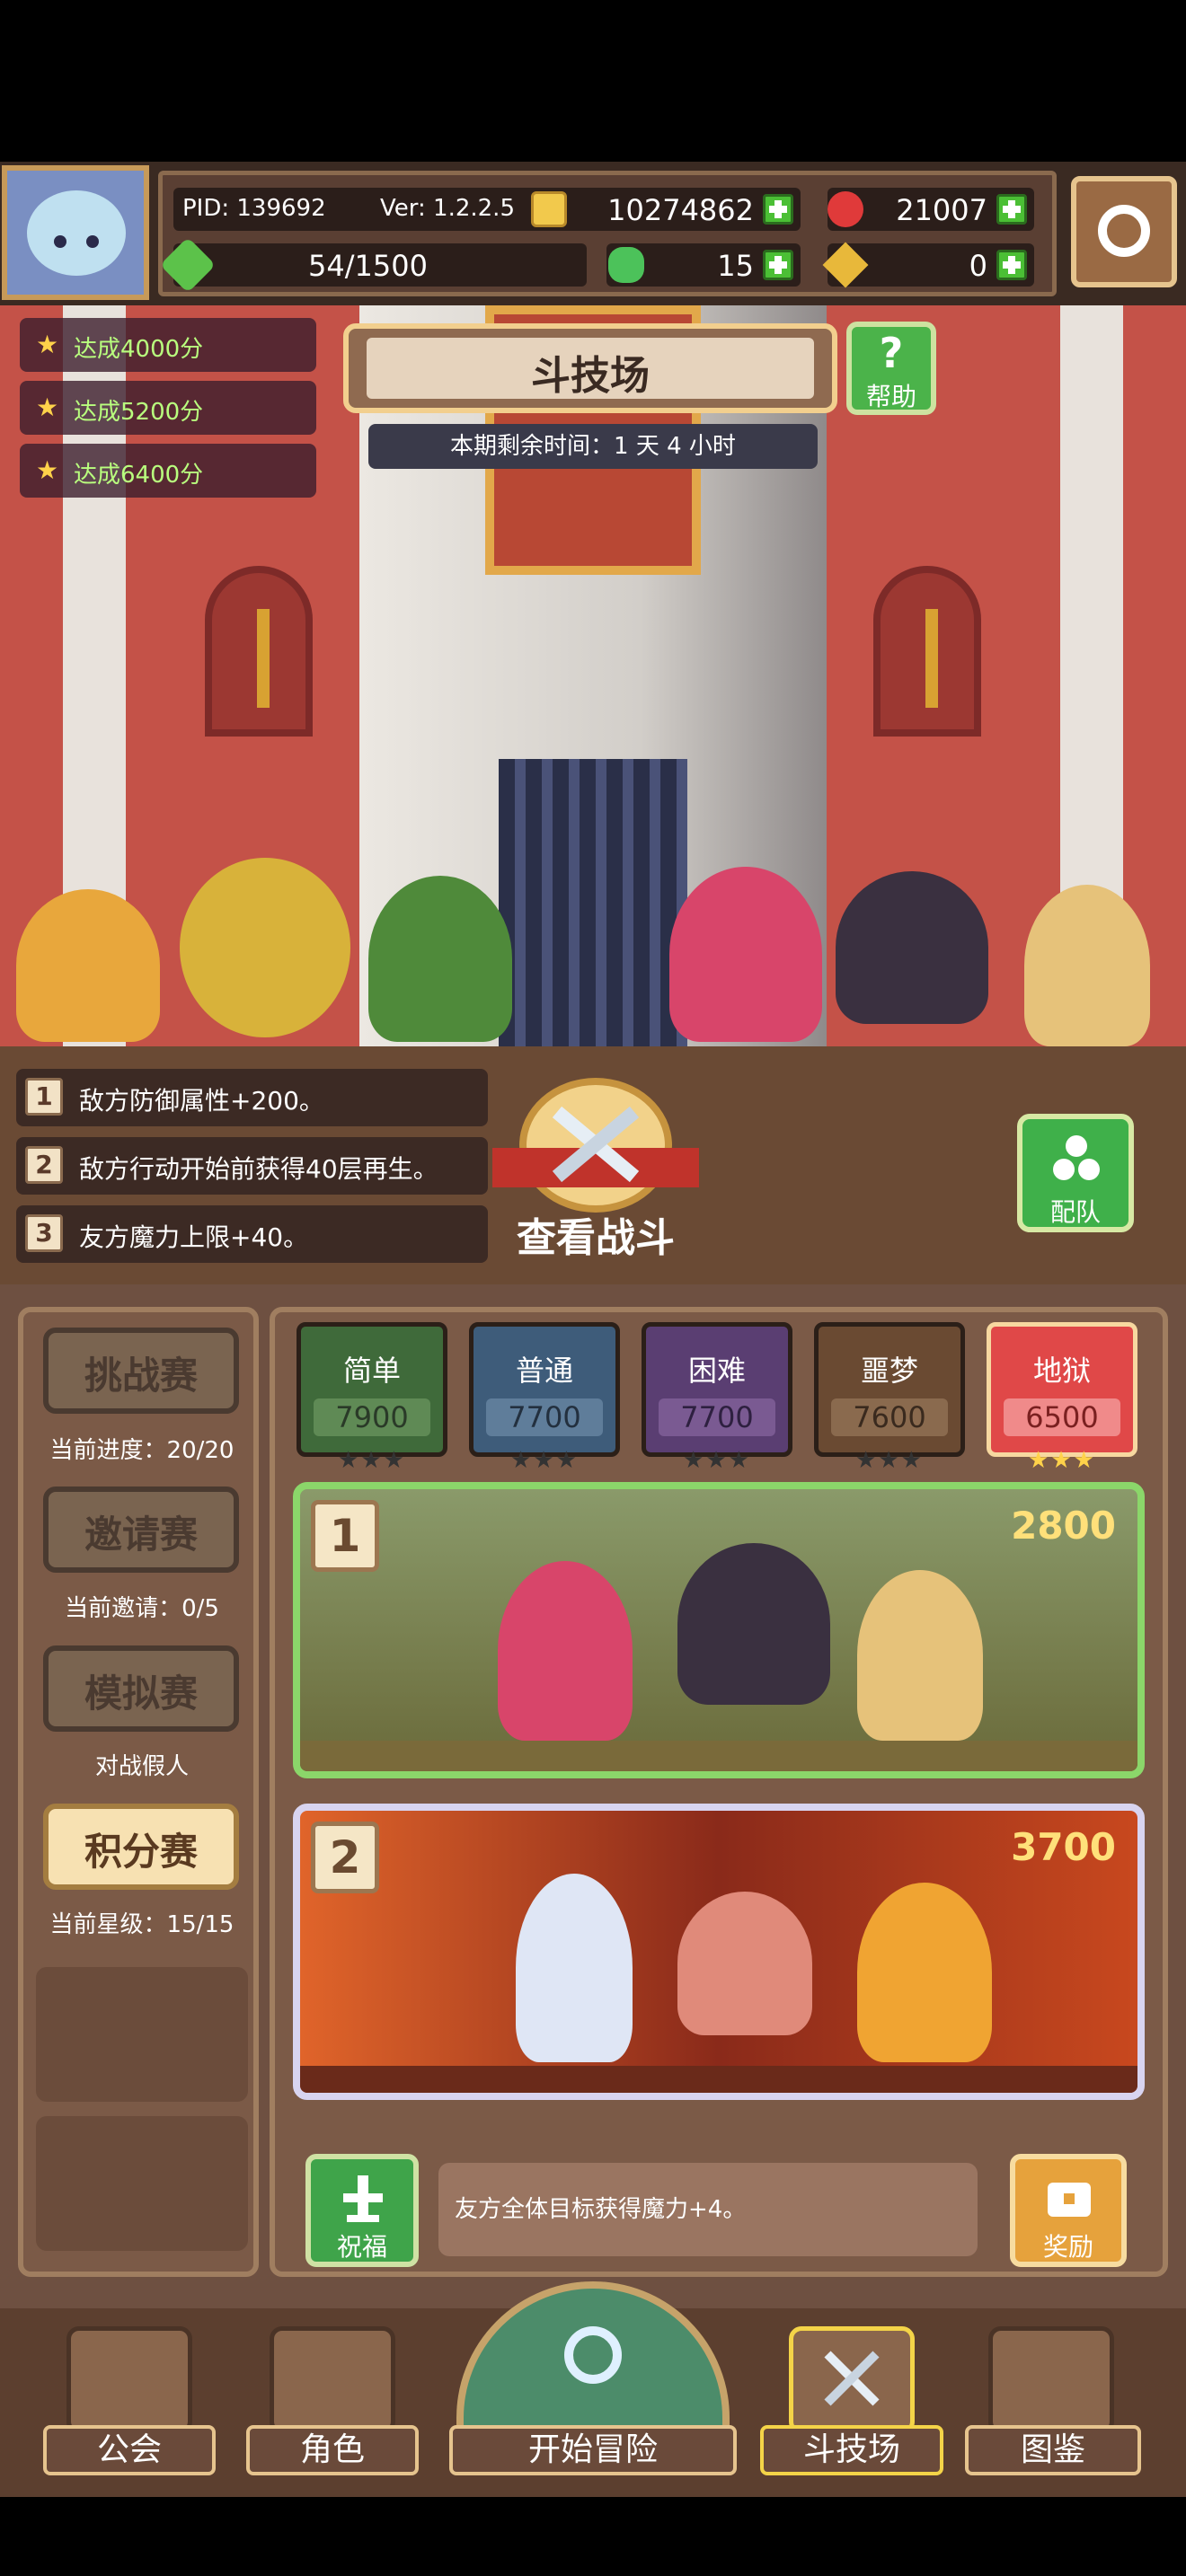 Image resolution: width=1186 pixels, height=2576 pixels. I want to click on stage-number: 2, so click(345, 1857).